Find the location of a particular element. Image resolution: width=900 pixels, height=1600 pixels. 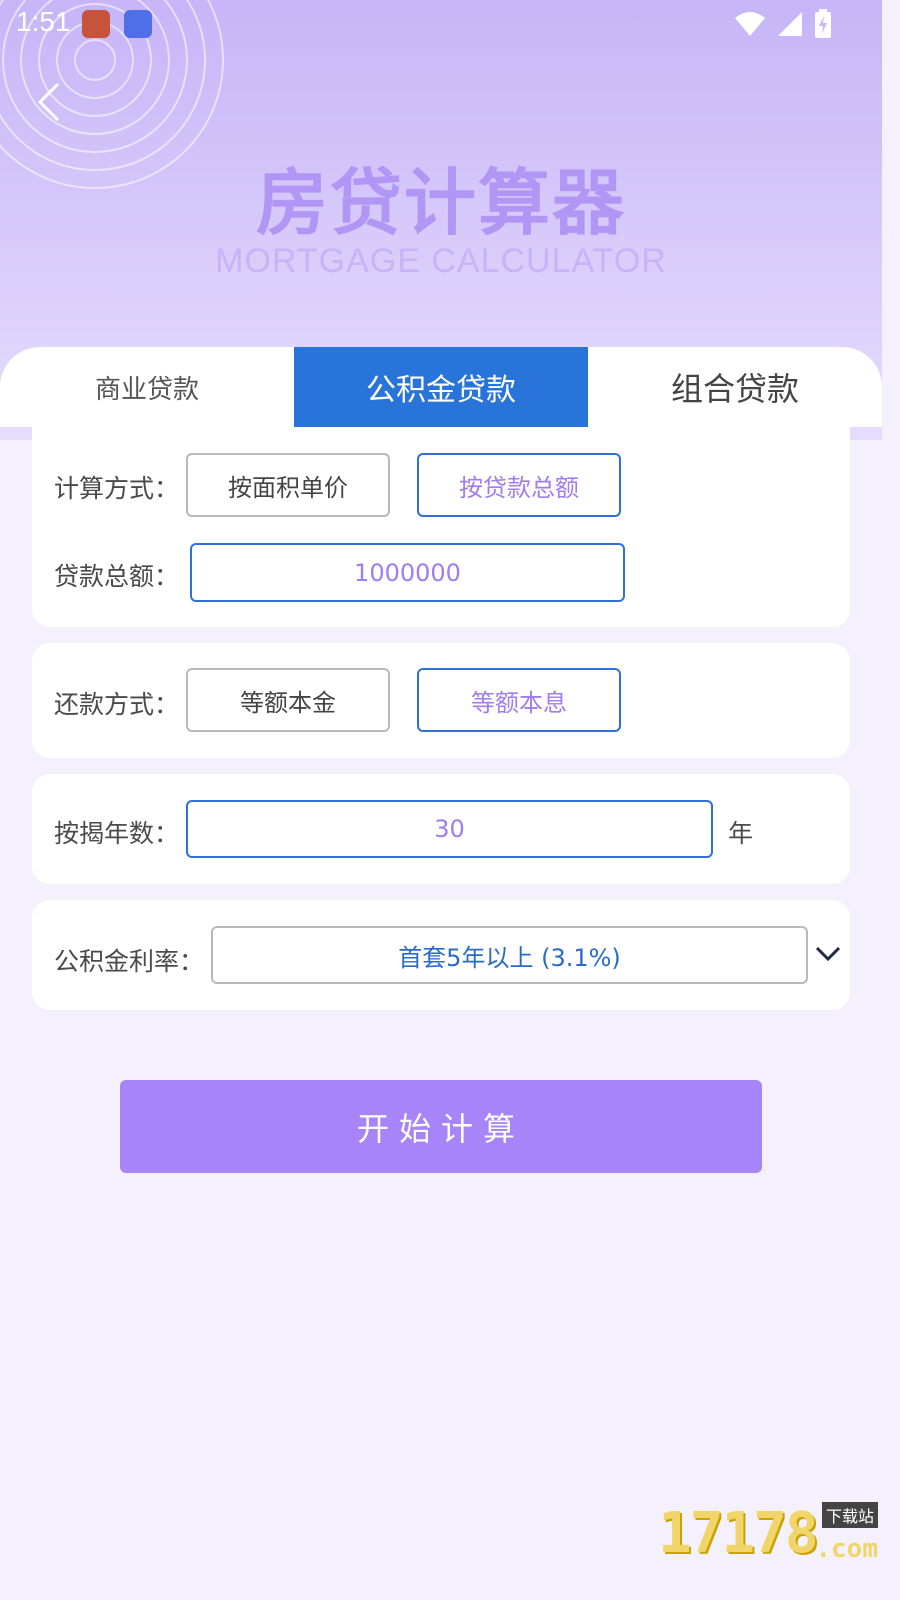

system-icons is located at coordinates (783, 24).